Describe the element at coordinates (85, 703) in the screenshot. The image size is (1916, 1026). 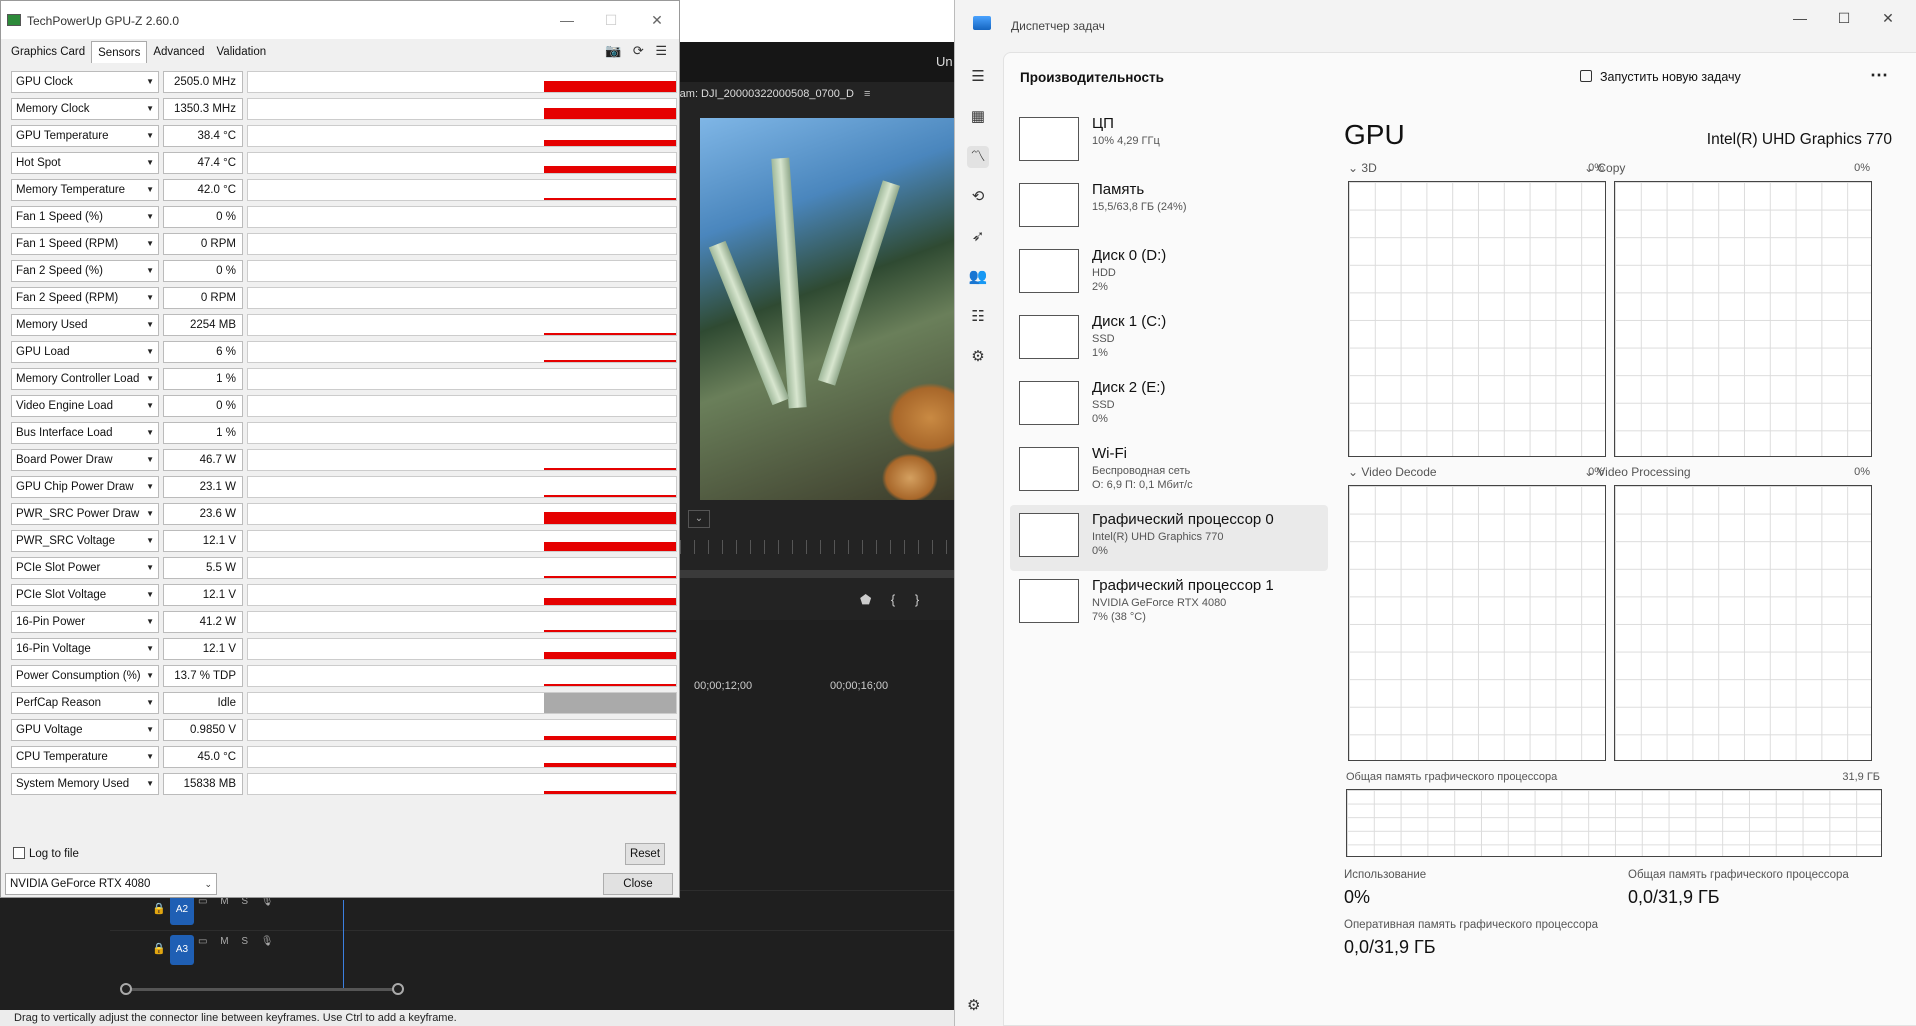
I see `sensor-name-dropdown: PerfCap Reason ▼` at that location.